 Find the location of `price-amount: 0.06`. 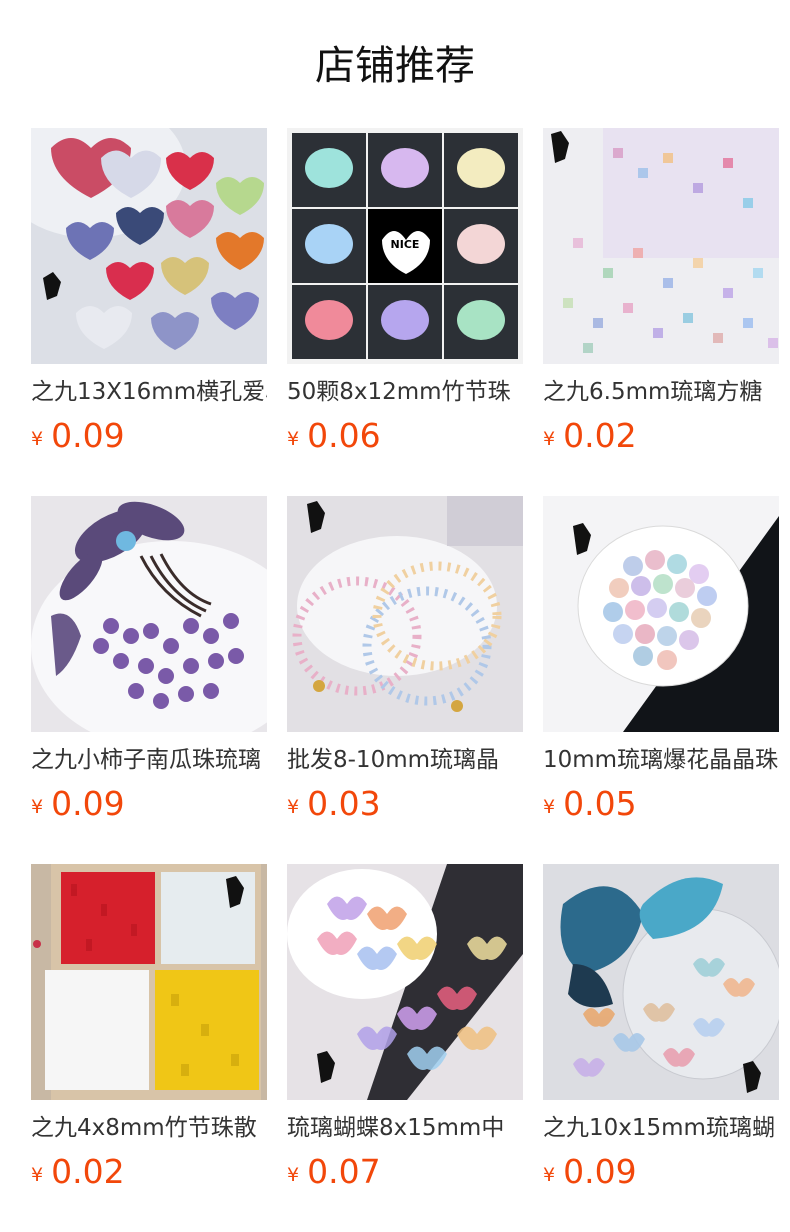

price-amount: 0.06 is located at coordinates (344, 435).